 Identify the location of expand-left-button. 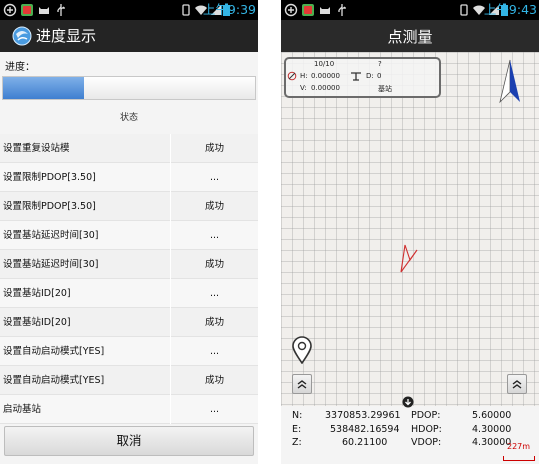
(302, 384).